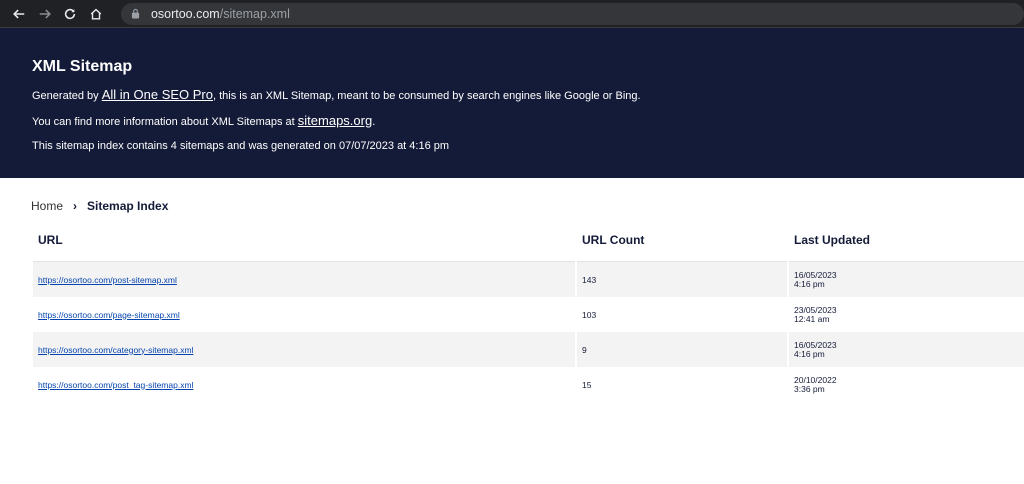  Describe the element at coordinates (47, 206) in the screenshot. I see `breadcrumb-home: Home` at that location.